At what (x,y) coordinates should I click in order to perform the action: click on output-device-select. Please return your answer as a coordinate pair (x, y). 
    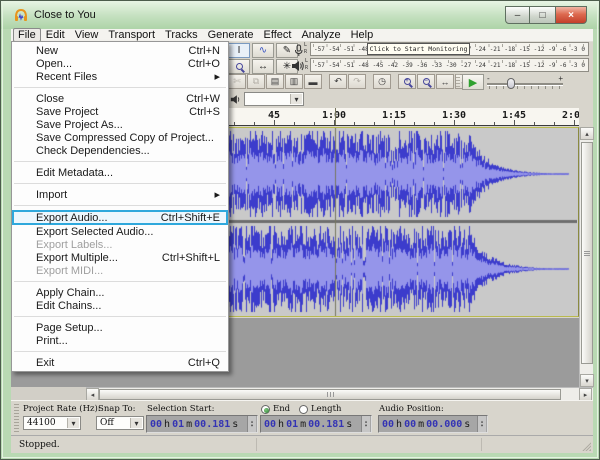
    Looking at the image, I should click on (274, 99).